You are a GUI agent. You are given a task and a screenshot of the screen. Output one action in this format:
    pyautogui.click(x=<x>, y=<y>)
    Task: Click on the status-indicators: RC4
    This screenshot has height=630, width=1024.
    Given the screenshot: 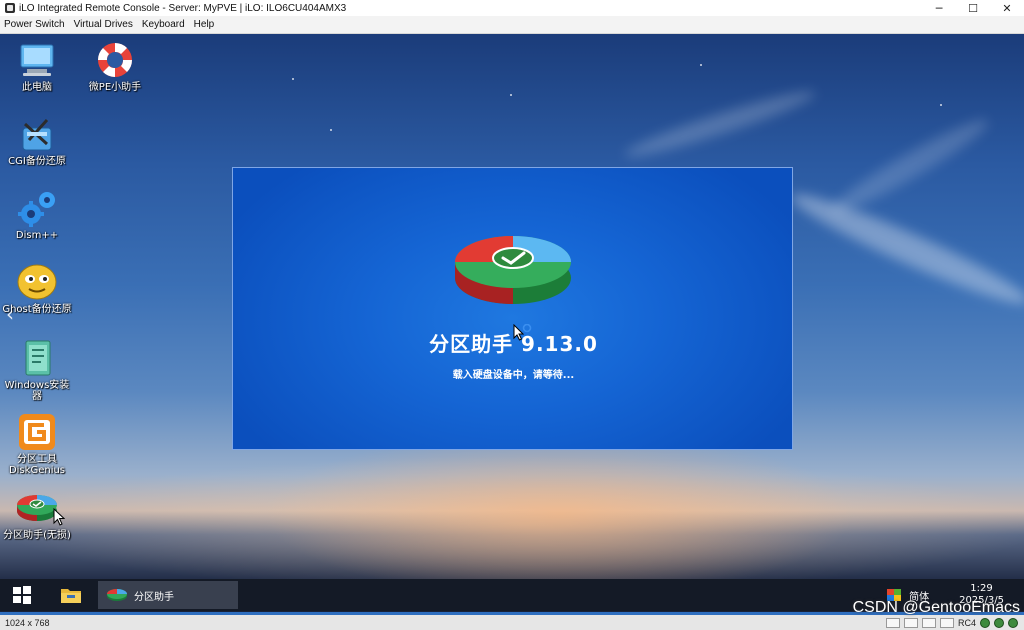 What is the action you would take?
    pyautogui.click(x=951, y=622)
    